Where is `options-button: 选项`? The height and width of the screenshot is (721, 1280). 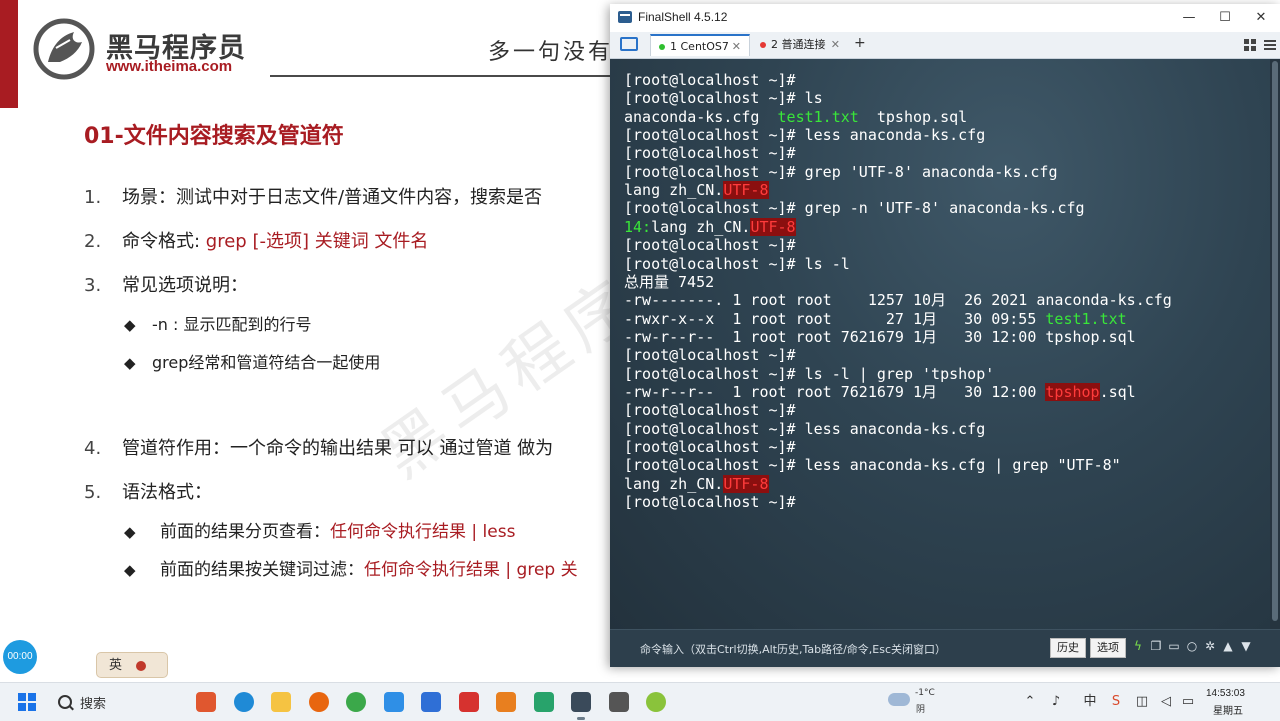
options-button: 选项 is located at coordinates (1108, 648).